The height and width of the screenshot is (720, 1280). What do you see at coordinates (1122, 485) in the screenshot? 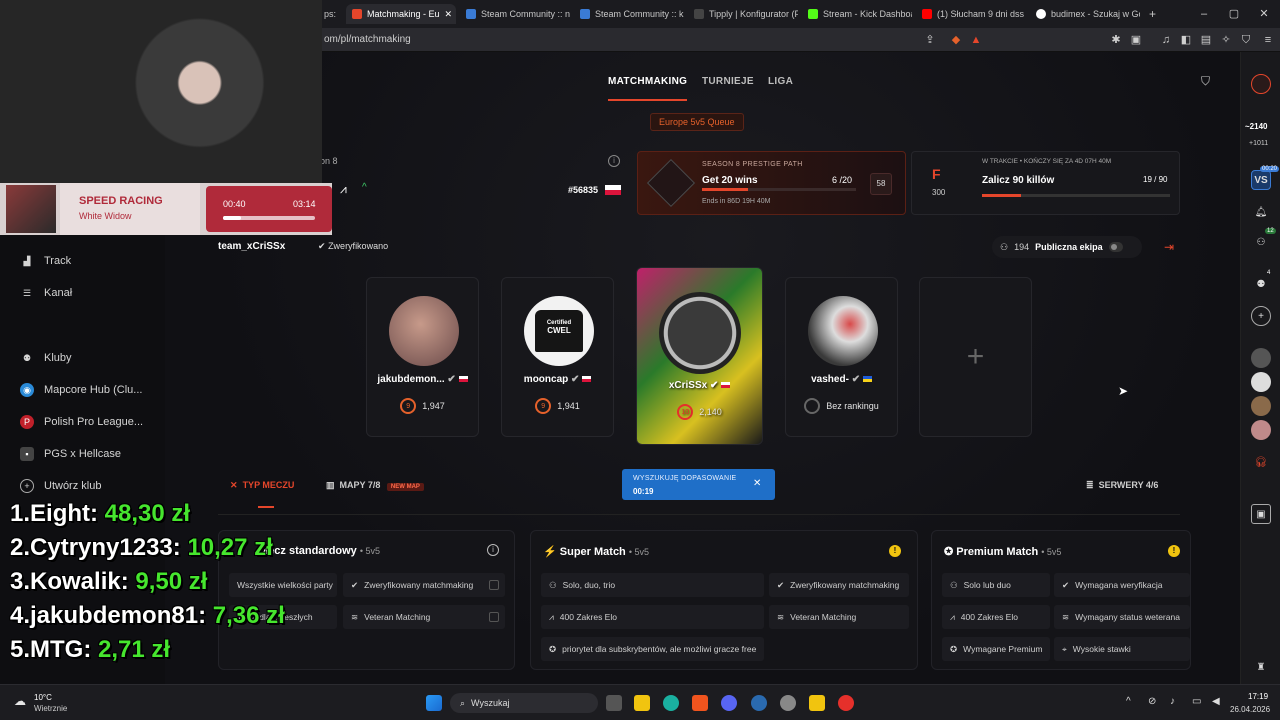
I see `servers-filter: ≣ SERWERY 4/6` at bounding box center [1122, 485].